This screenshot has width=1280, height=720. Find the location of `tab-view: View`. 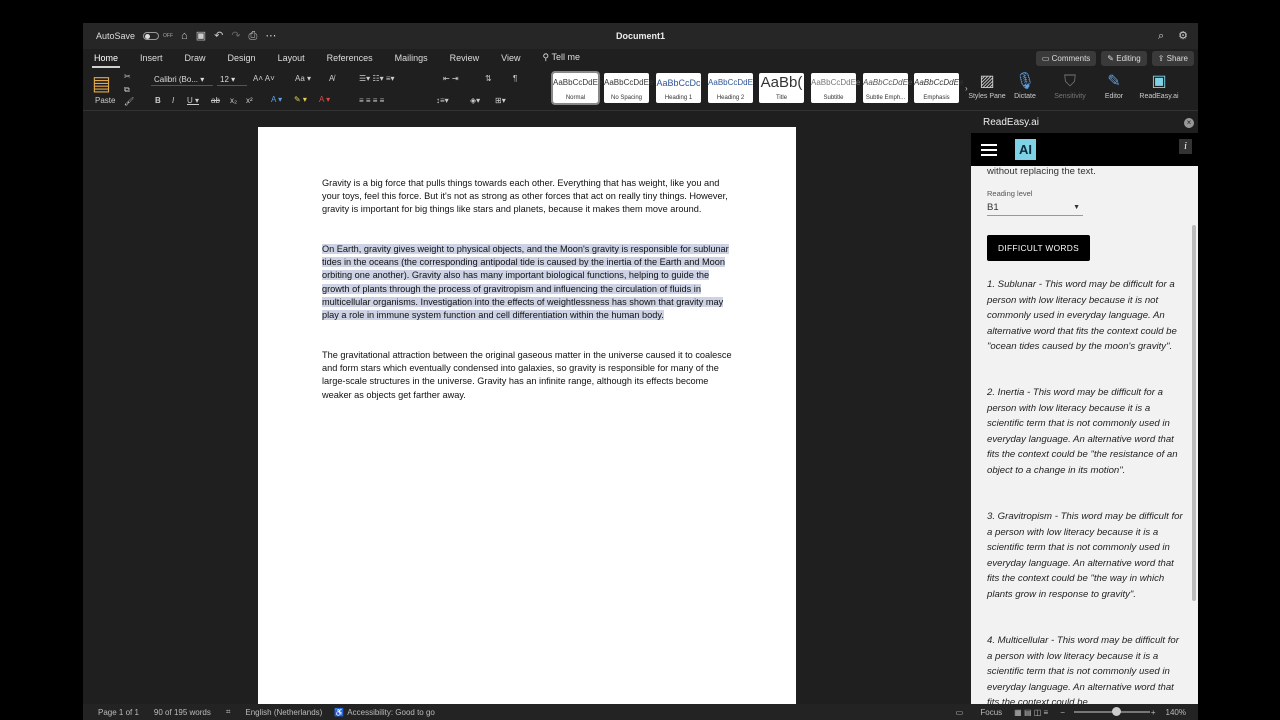

tab-view: View is located at coordinates (510, 58).